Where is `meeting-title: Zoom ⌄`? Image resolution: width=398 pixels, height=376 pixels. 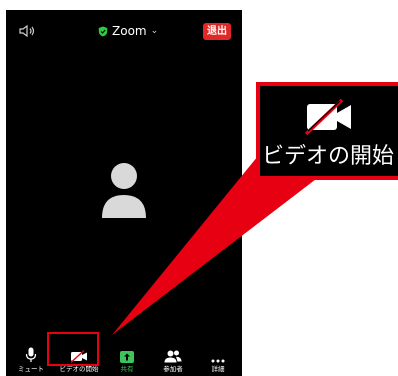 meeting-title: Zoom ⌄ is located at coordinates (128, 31).